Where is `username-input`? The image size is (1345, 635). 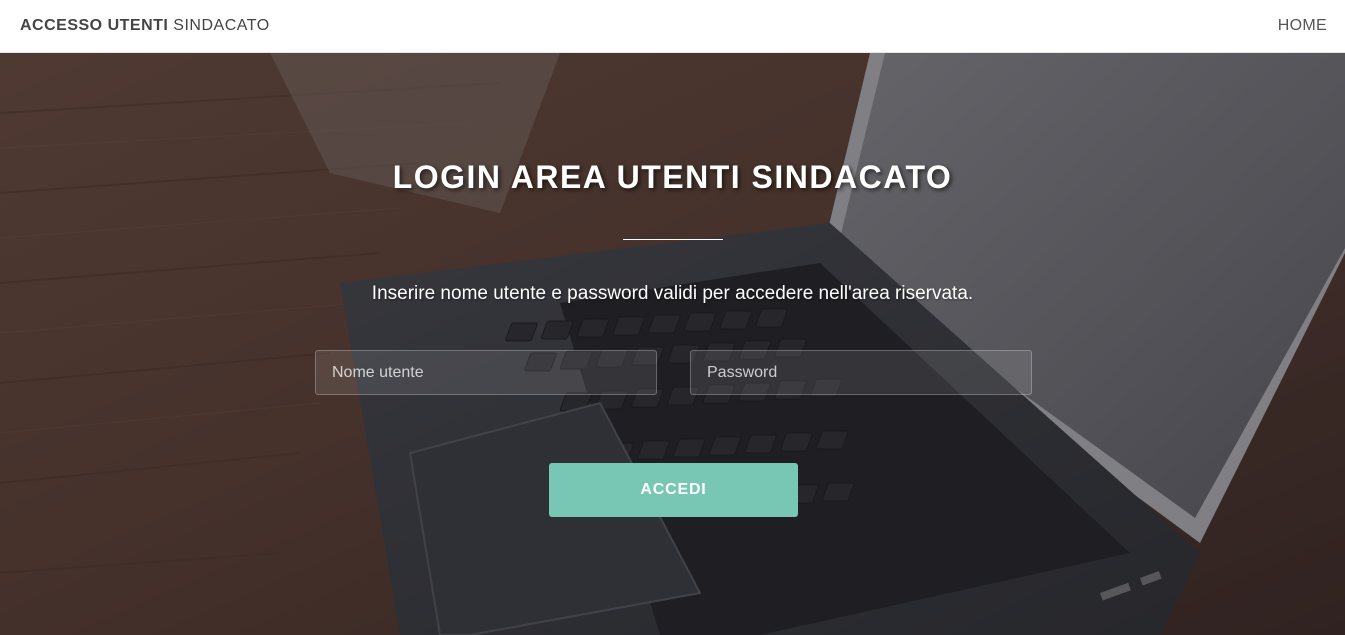
username-input is located at coordinates (486, 372).